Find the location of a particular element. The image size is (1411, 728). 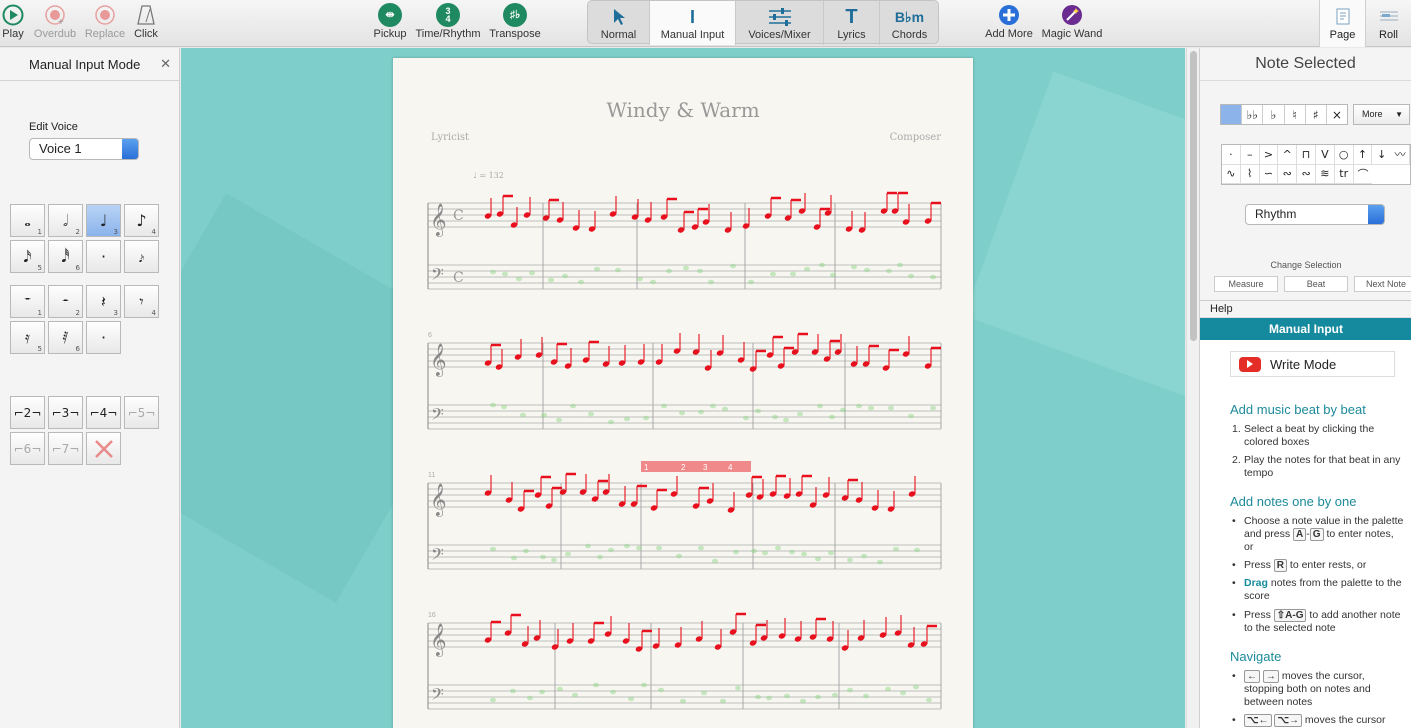

write-mode-video-link: Write Mode is located at coordinates (1312, 364).